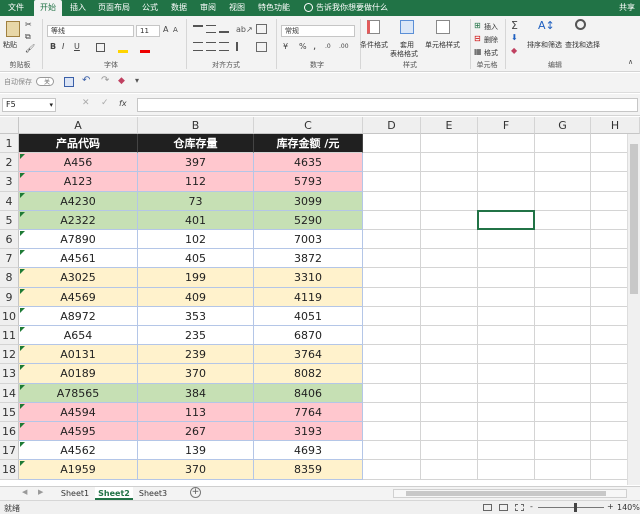  Describe the element at coordinates (9, 278) in the screenshot. I see `row-header: 8` at that location.